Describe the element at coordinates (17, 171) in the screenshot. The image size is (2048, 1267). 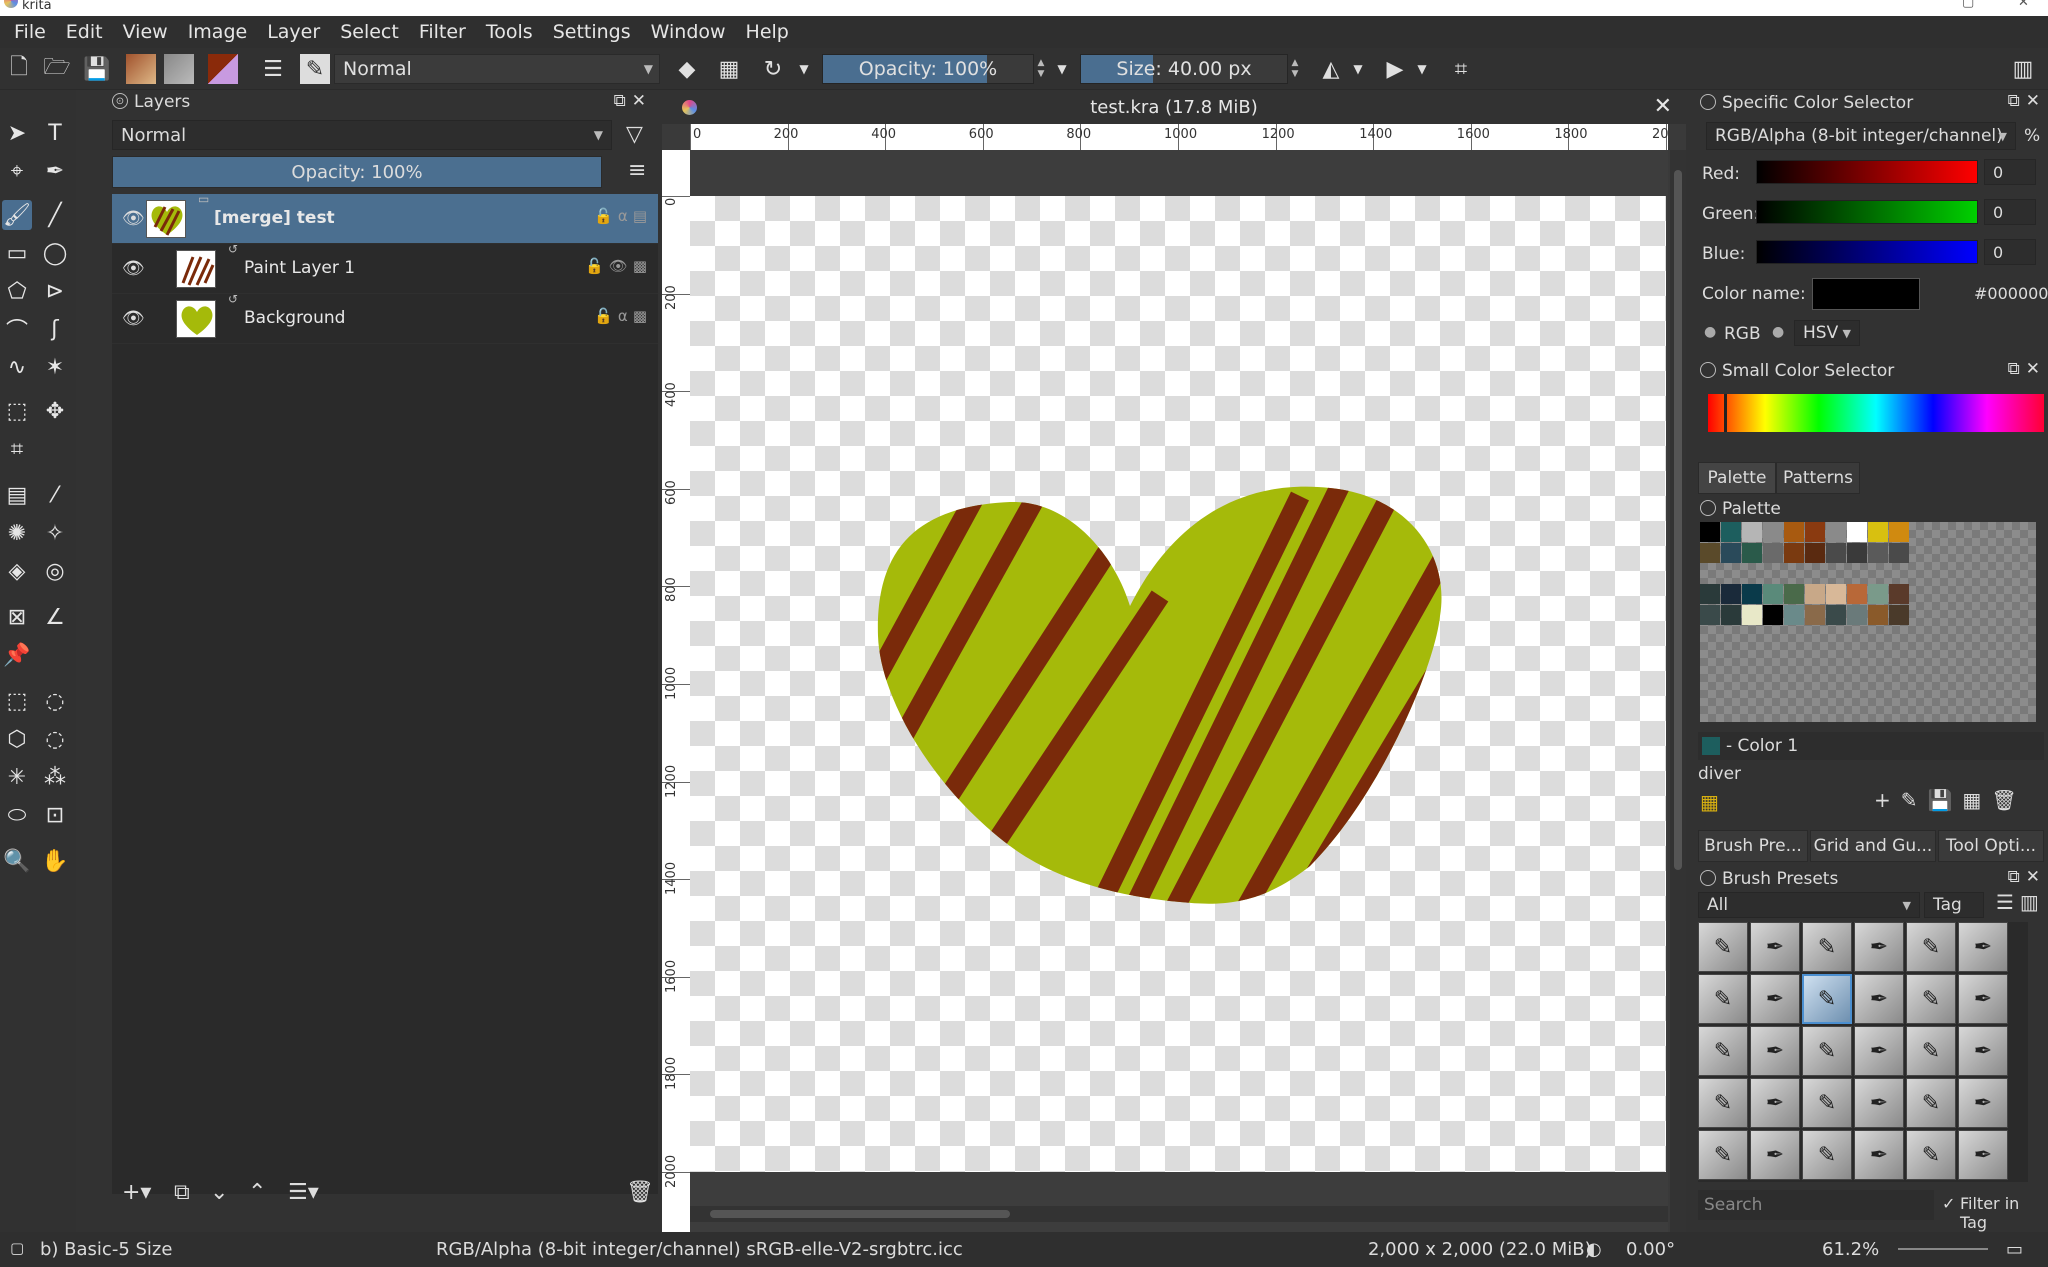
I see `edit-shapes-tool-icon: ⌖` at that location.